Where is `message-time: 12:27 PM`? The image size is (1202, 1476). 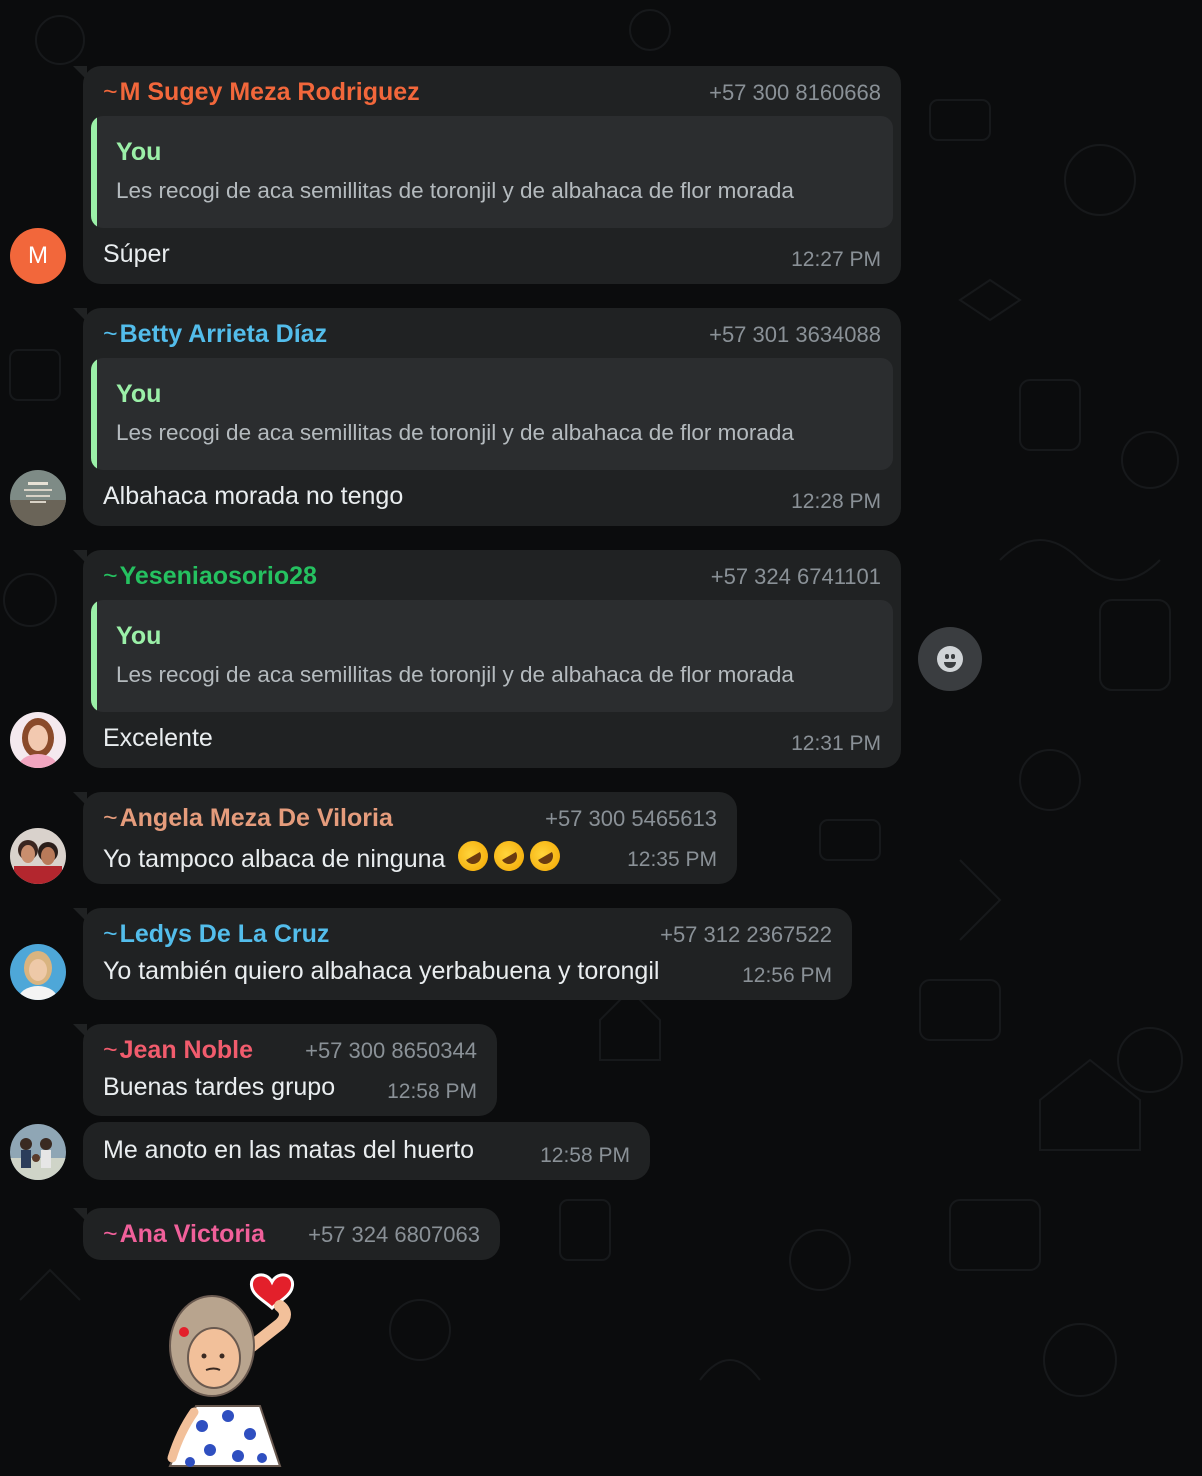
message-time: 12:27 PM is located at coordinates (836, 259).